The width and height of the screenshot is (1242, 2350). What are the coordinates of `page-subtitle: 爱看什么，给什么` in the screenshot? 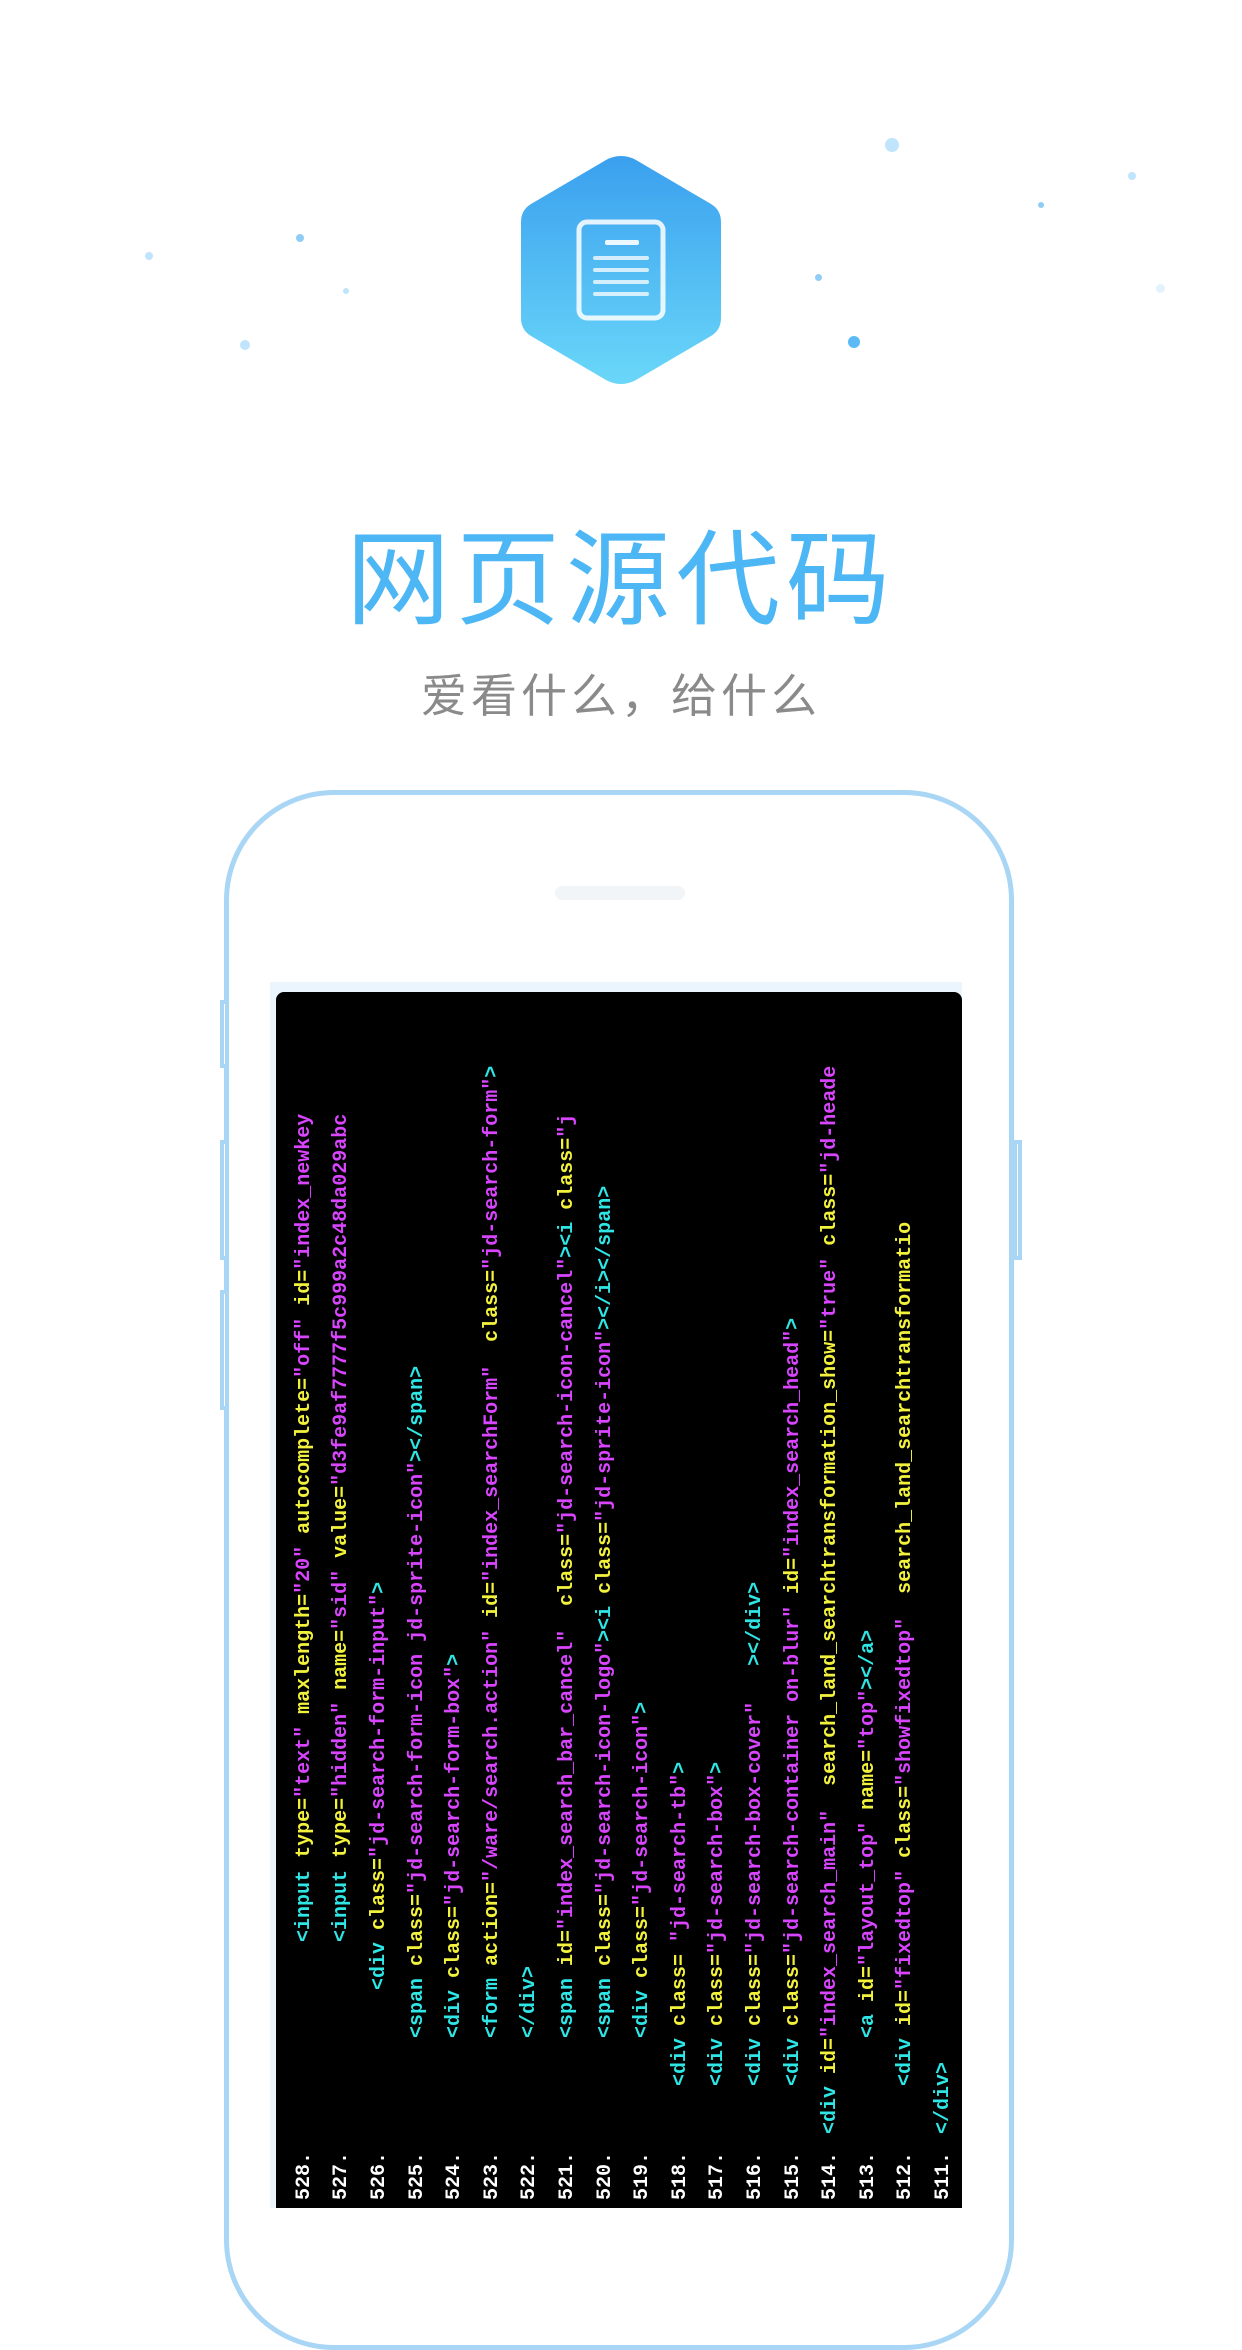 It's located at (621, 696).